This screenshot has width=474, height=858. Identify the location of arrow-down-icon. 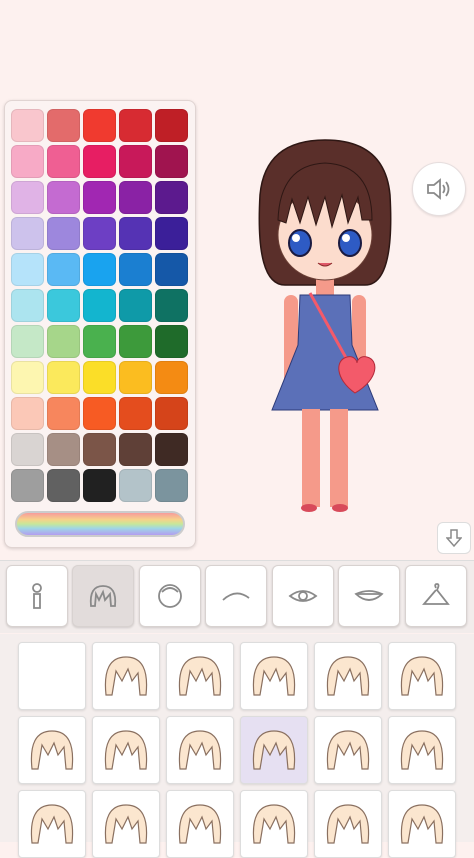
(454, 538).